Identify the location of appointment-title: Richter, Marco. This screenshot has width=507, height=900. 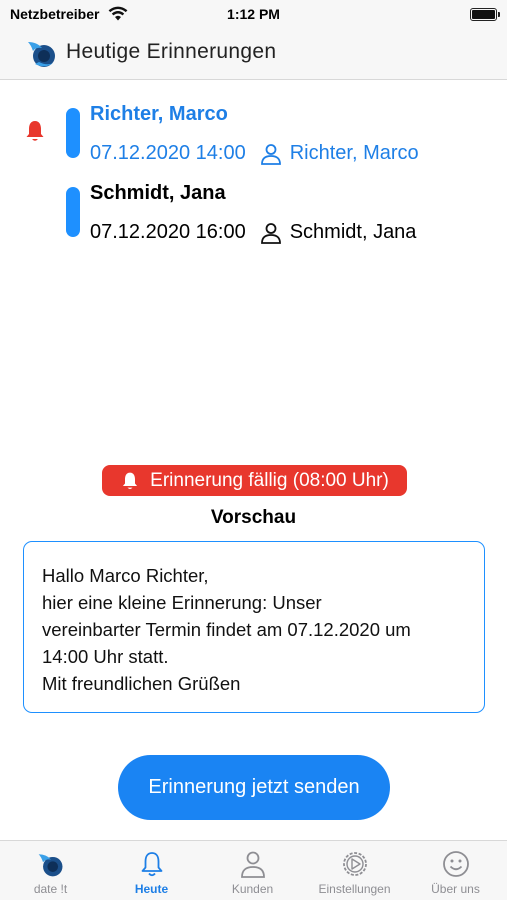
(159, 114).